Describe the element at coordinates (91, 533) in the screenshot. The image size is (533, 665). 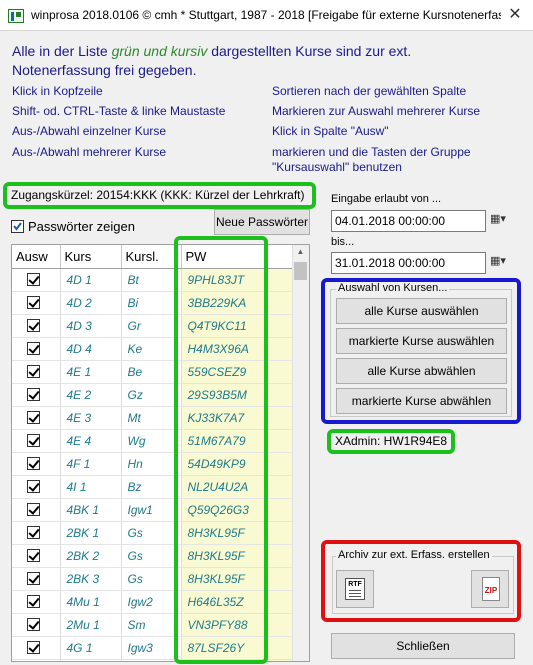
I see `kurs-cell: 2BK 1` at that location.